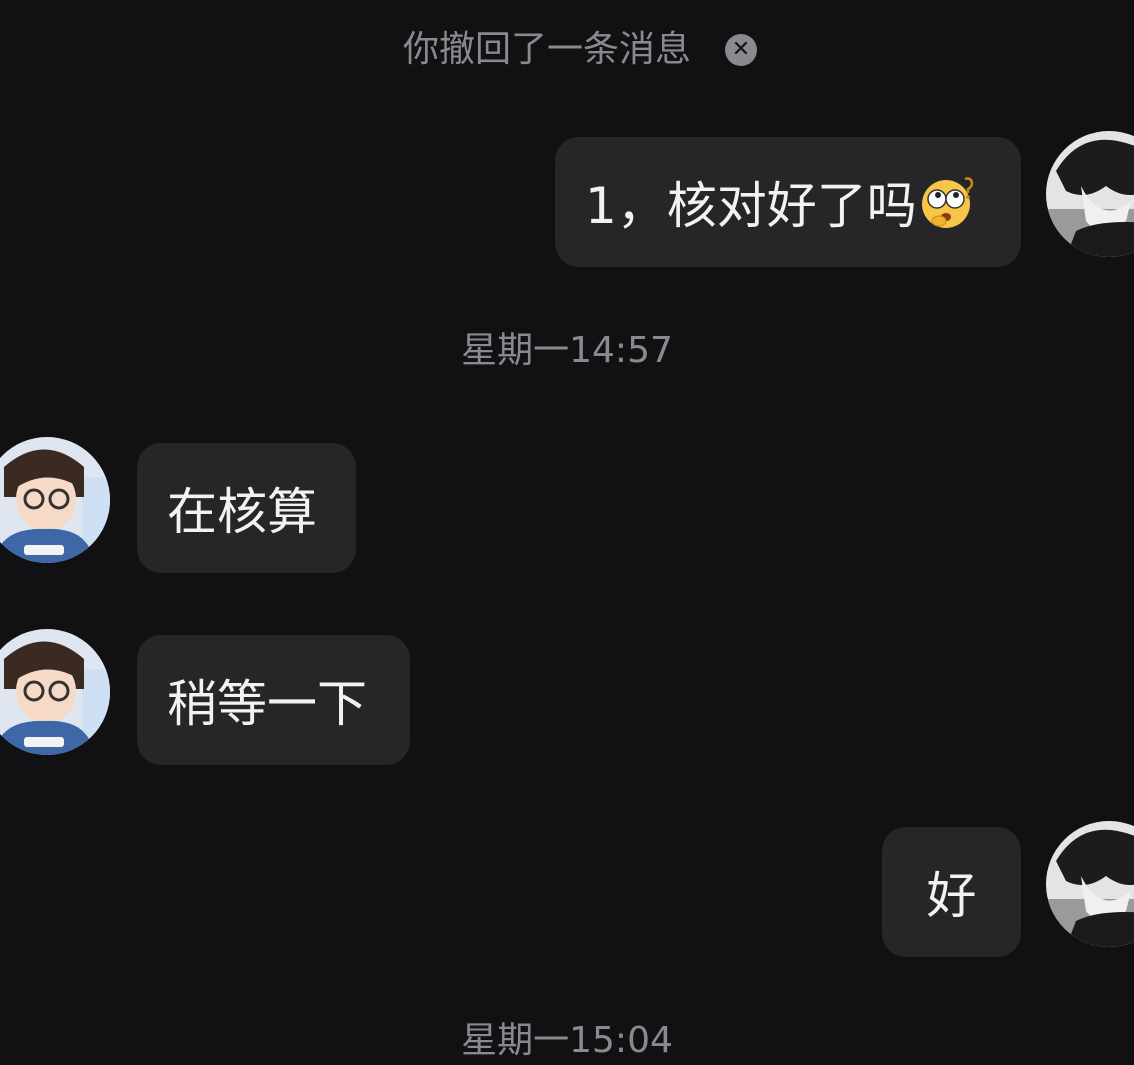  What do you see at coordinates (948, 202) in the screenshot?
I see `thinking-question-emoji-icon` at bounding box center [948, 202].